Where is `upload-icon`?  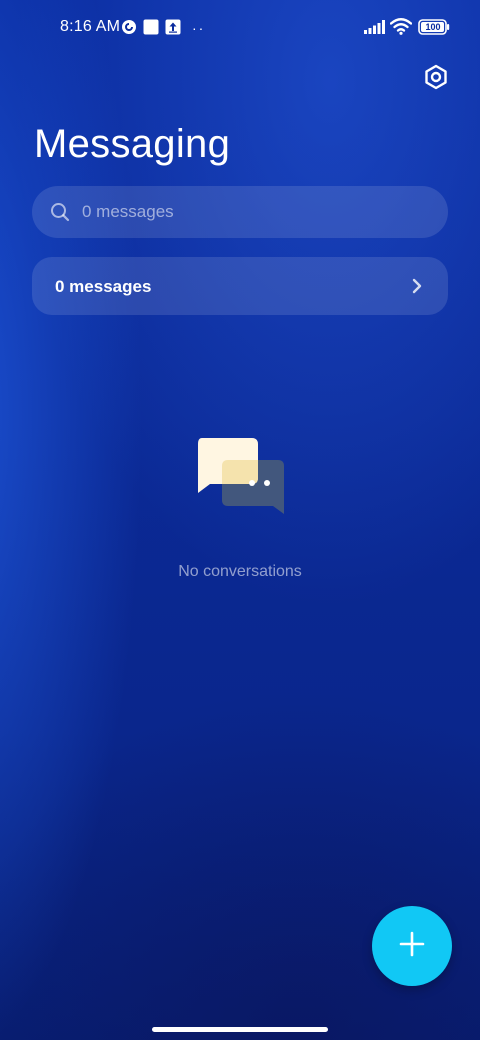
upload-icon is located at coordinates (173, 29).